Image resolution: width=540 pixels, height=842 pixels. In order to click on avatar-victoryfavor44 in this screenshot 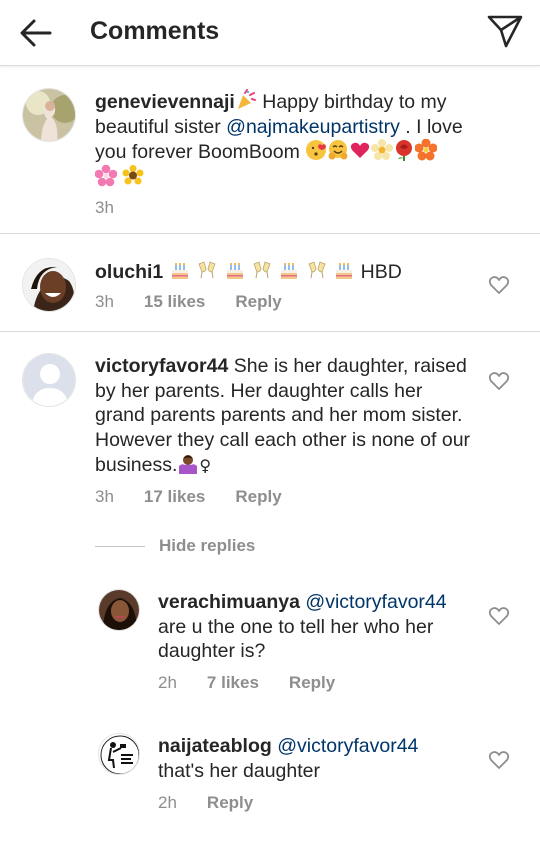, I will do `click(49, 380)`.